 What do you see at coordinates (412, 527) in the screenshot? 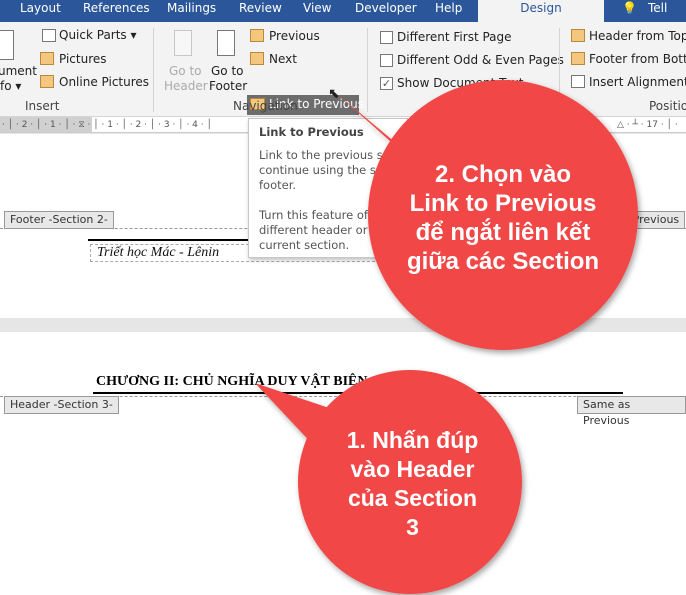
I see `callout-line: 3` at bounding box center [412, 527].